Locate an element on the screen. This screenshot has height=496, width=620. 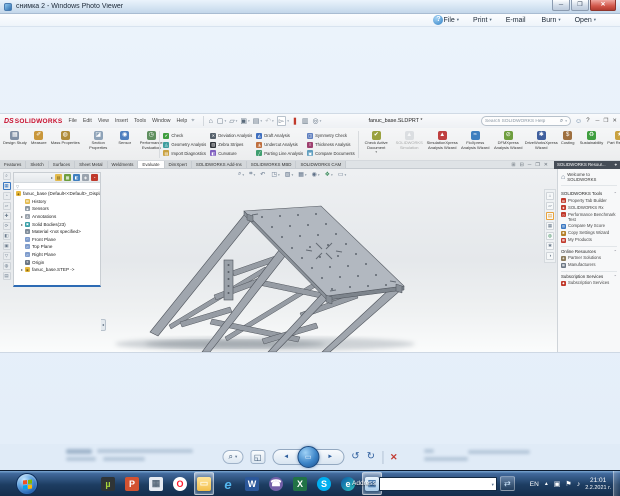
doc-window-control-icon: ✕ is located at coordinates (546, 165).